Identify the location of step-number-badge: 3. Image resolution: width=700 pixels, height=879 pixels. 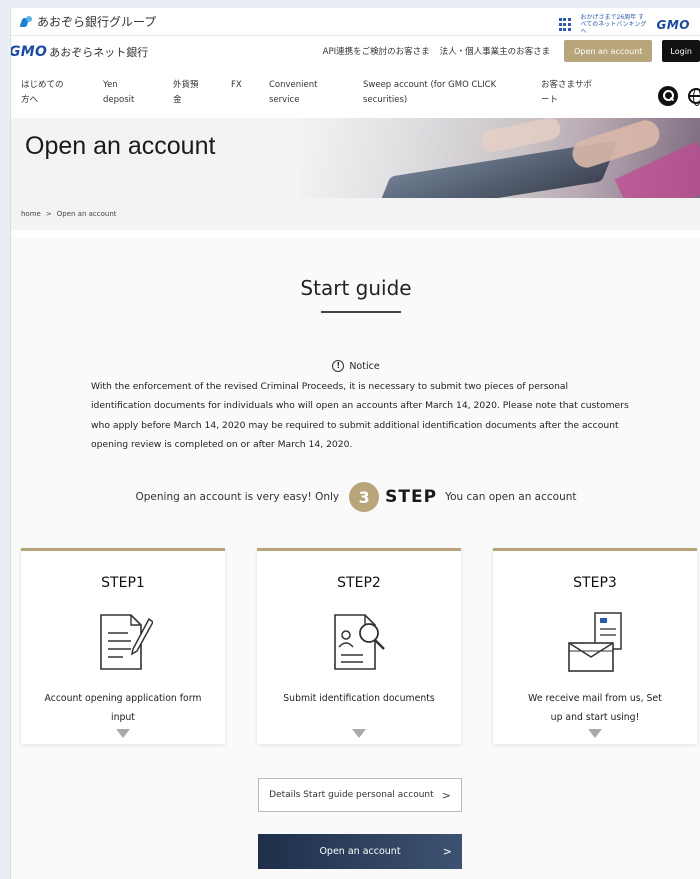
(364, 497).